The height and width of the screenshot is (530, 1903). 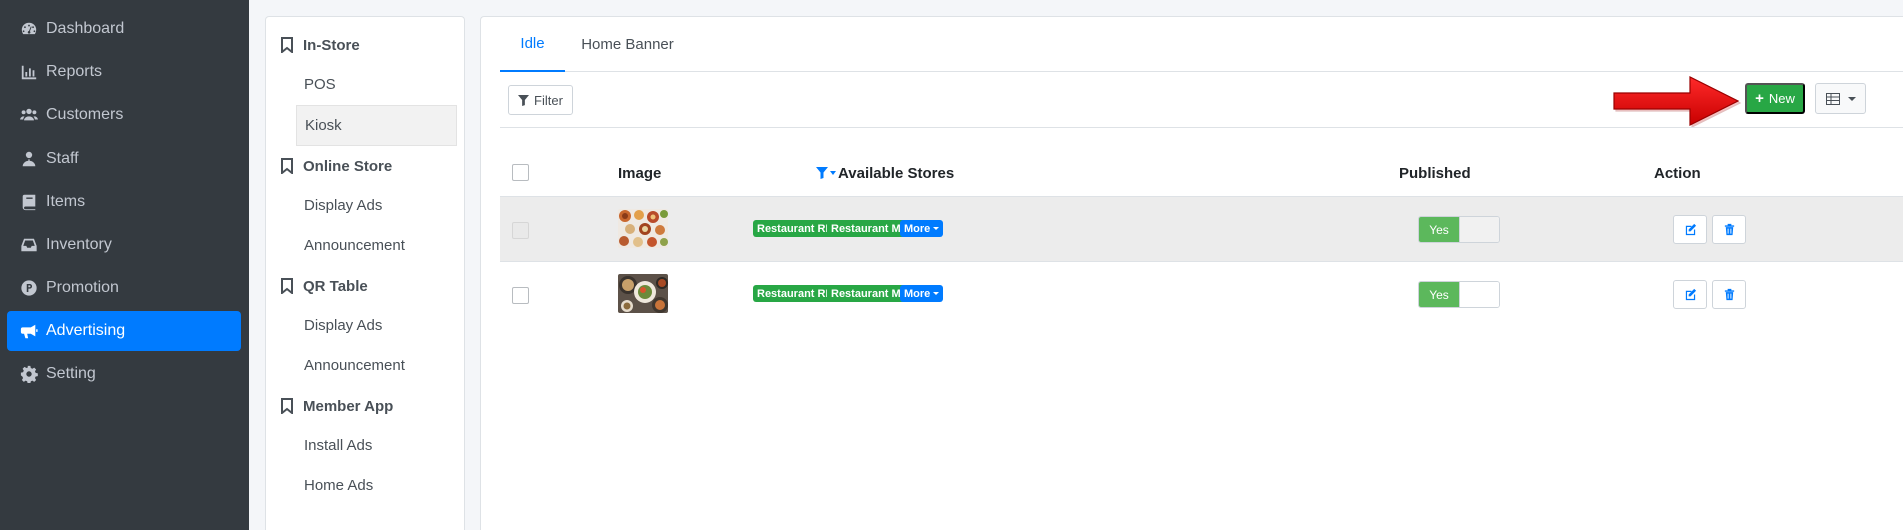 What do you see at coordinates (29, 202) in the screenshot?
I see `book-icon` at bounding box center [29, 202].